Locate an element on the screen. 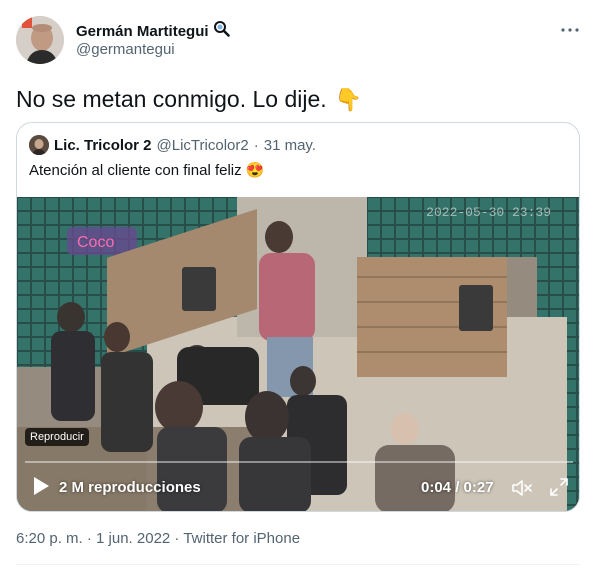 Image resolution: width=596 pixels, height=572 pixels. author-handle: @germantegui is located at coordinates (125, 49).